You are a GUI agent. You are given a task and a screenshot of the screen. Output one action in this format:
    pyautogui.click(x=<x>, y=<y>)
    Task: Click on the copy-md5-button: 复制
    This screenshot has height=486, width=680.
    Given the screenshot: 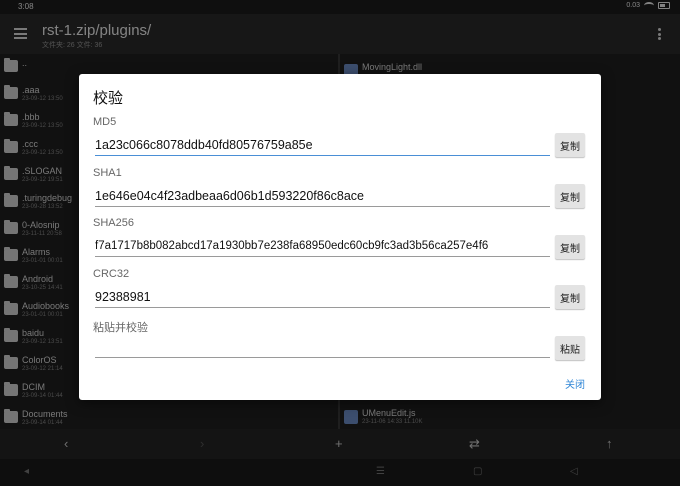 What is the action you would take?
    pyautogui.click(x=570, y=145)
    